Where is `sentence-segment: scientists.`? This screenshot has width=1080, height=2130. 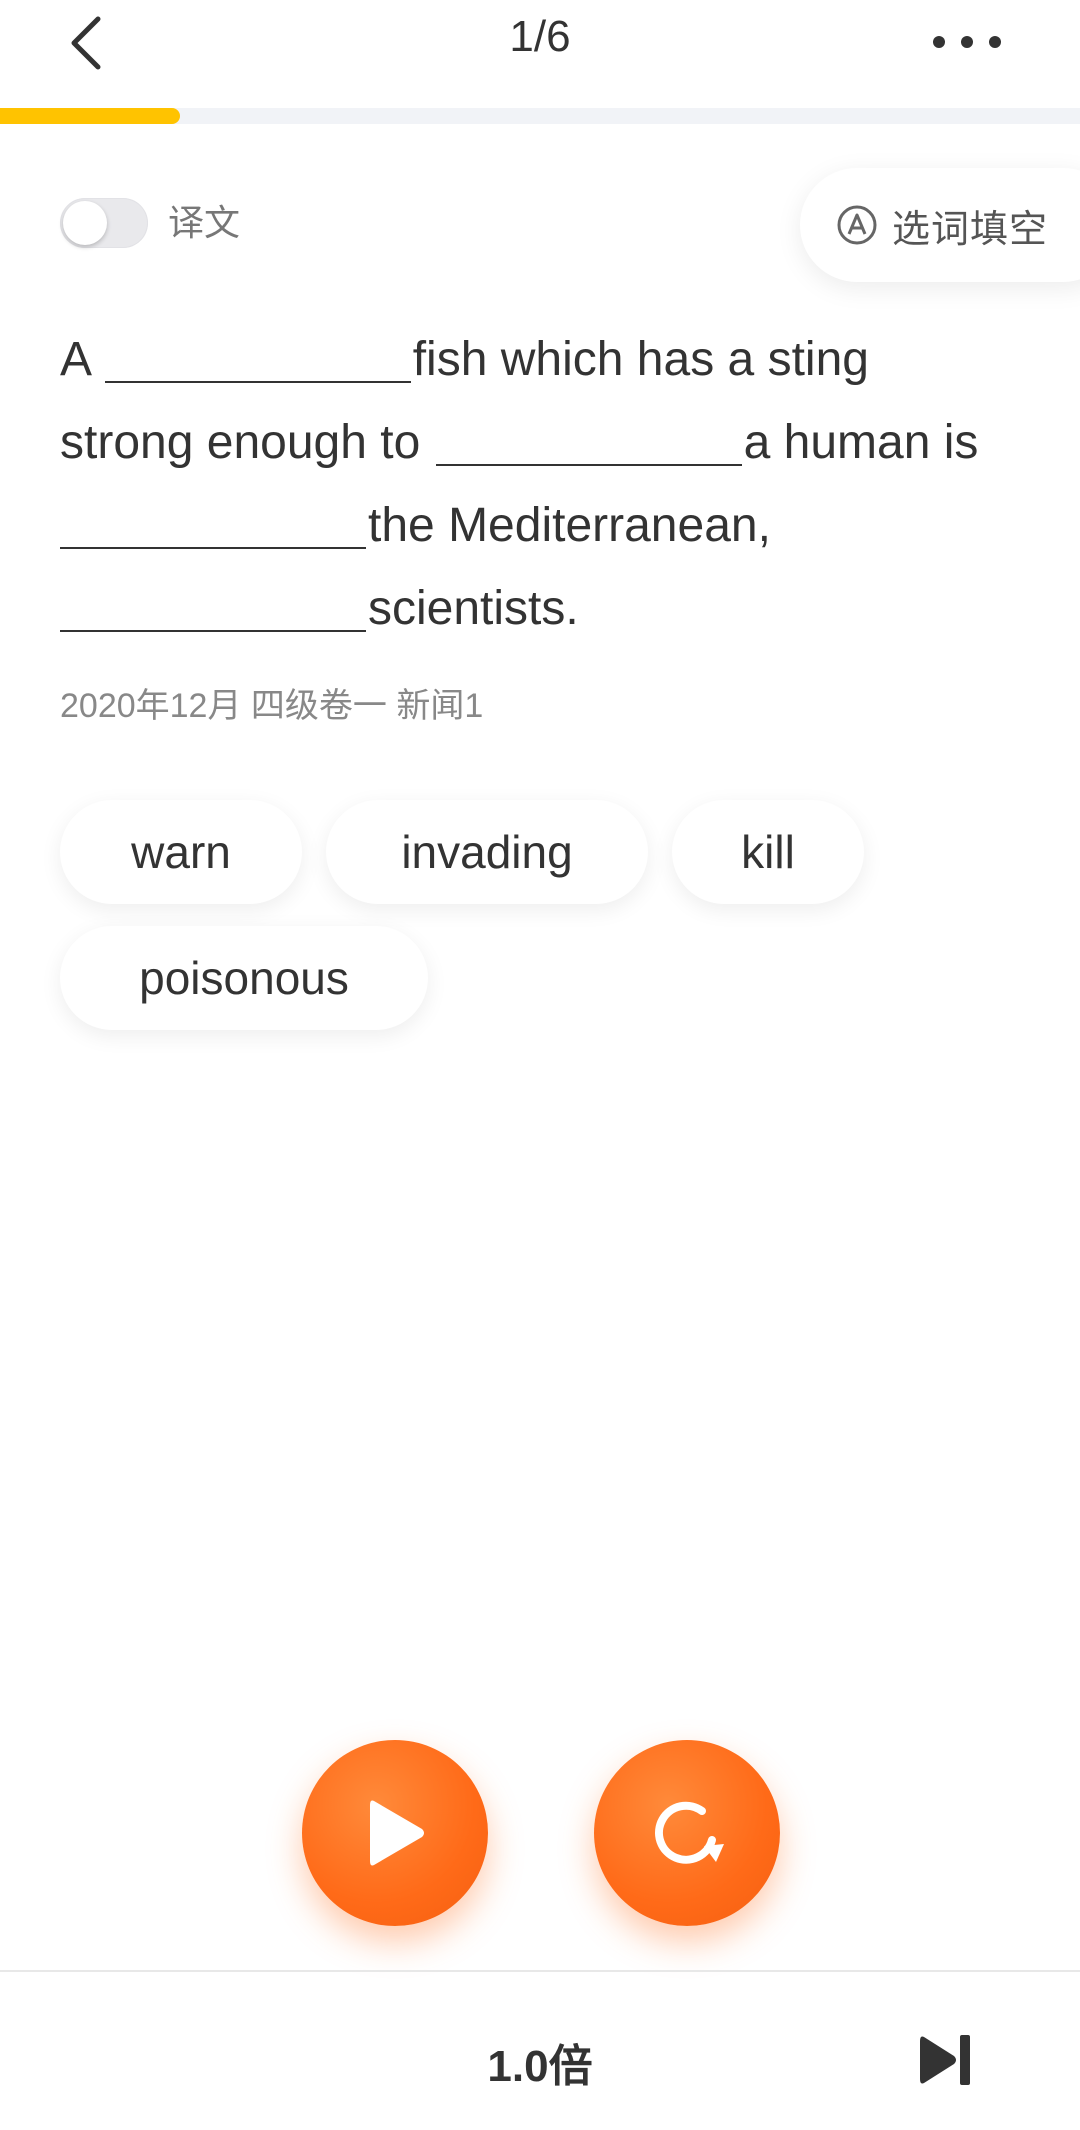 sentence-segment: scientists. is located at coordinates (473, 608).